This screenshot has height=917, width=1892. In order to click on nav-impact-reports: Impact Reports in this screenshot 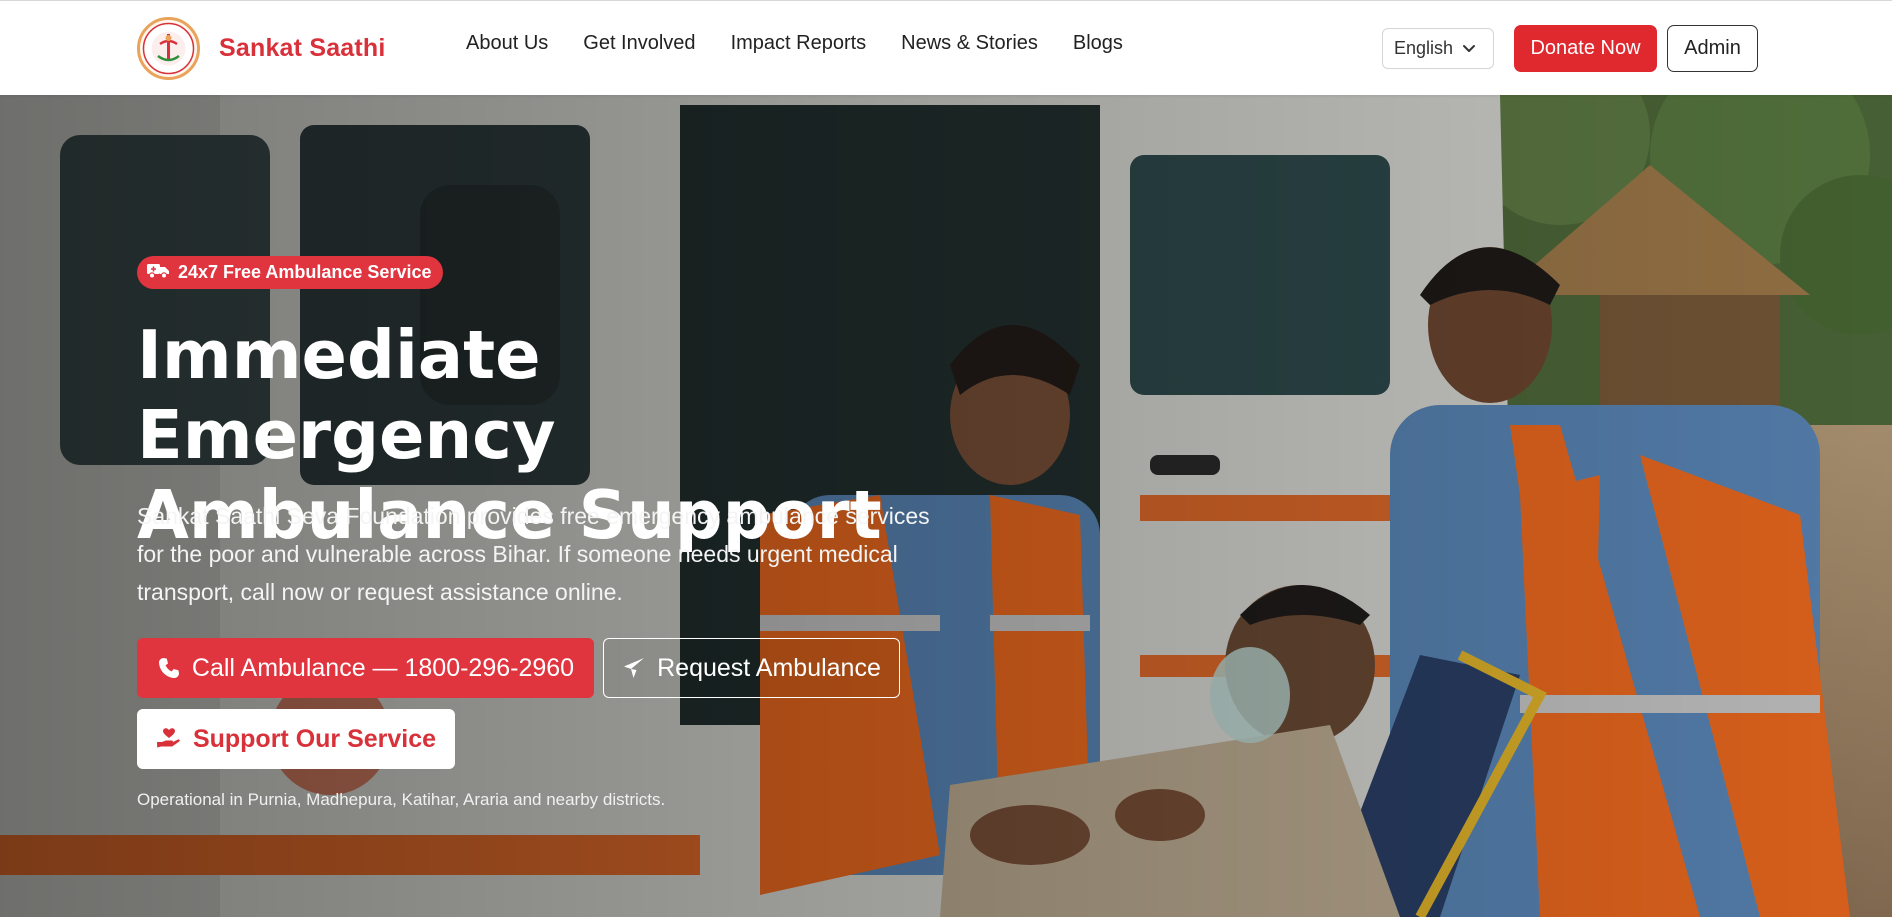, I will do `click(799, 43)`.